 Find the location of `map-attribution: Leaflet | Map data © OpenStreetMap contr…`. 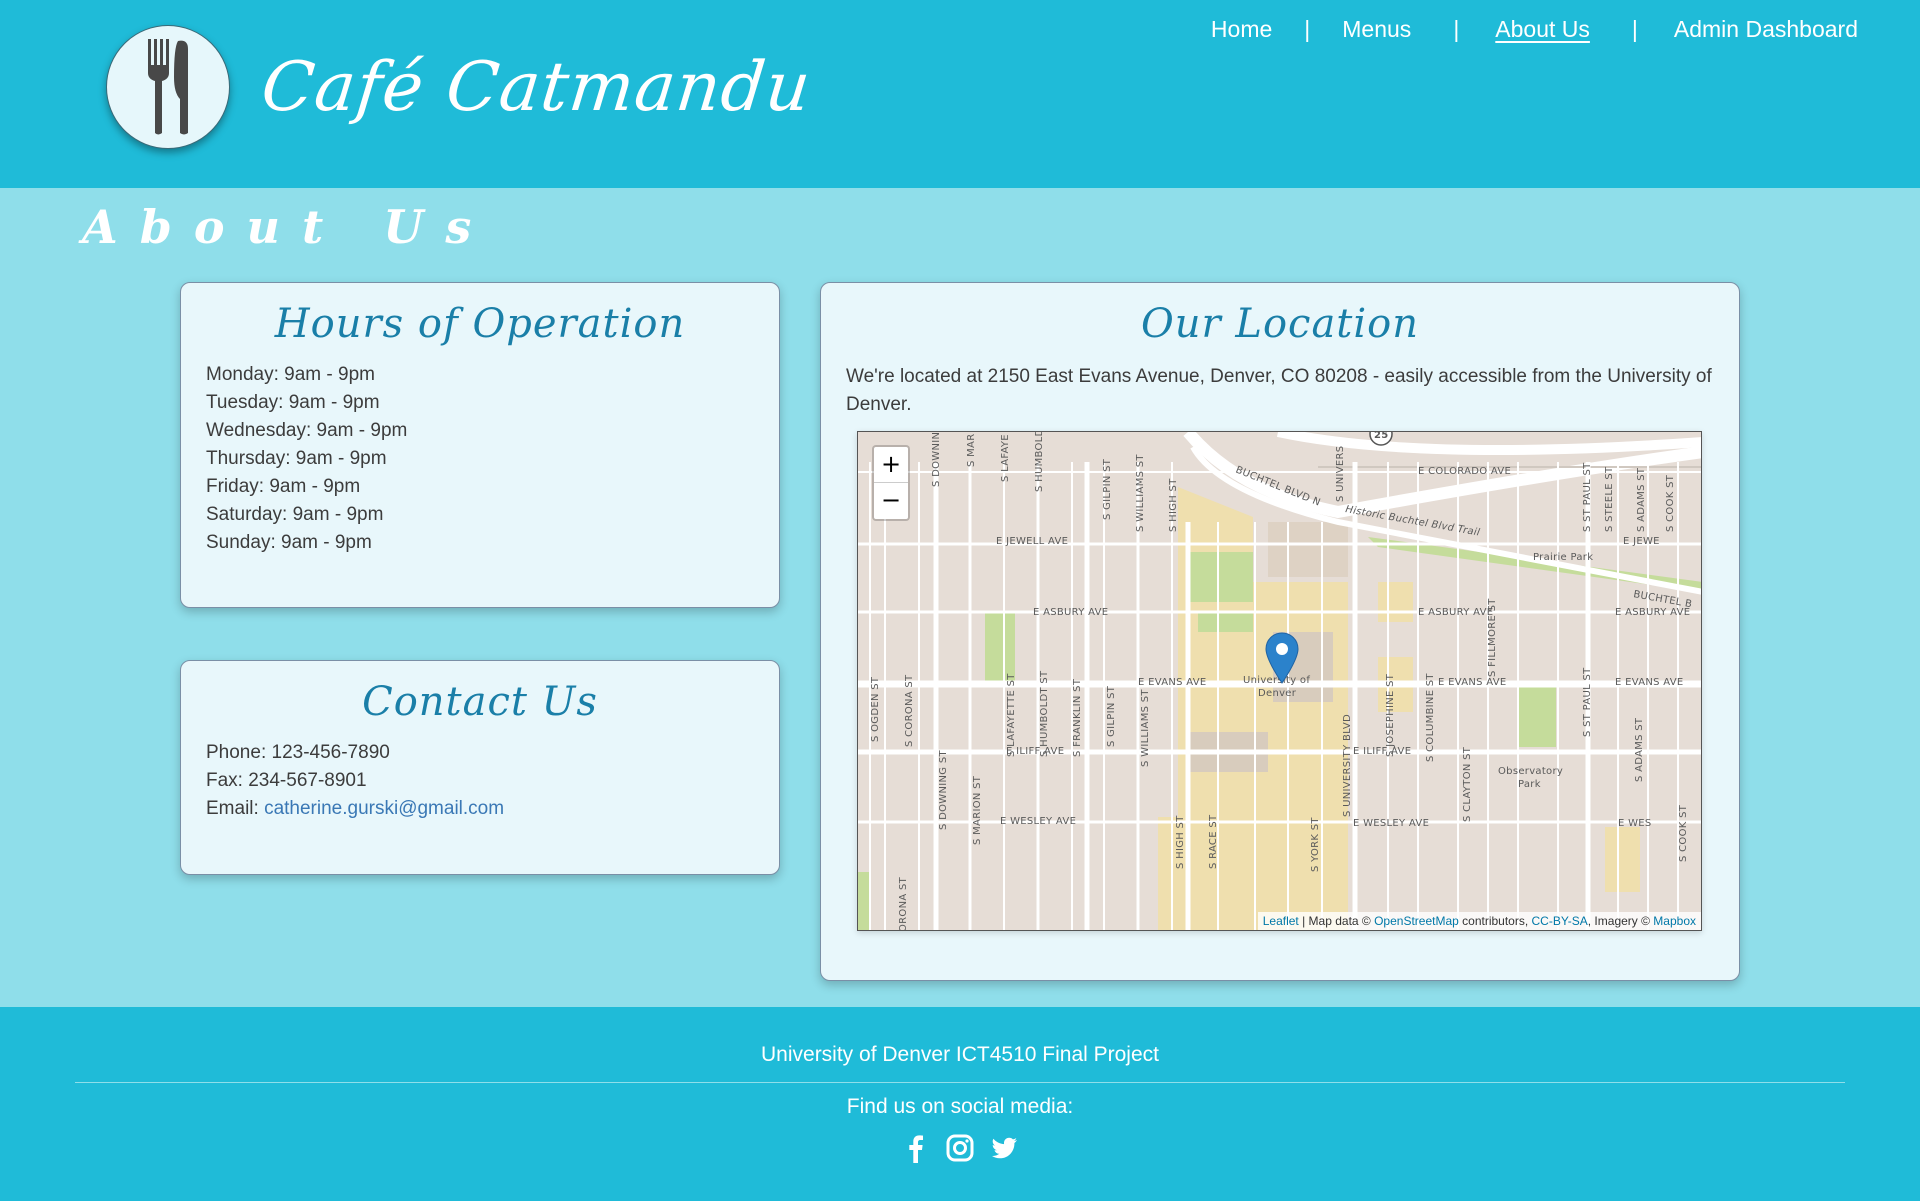

map-attribution: Leaflet | Map data © OpenStreetMap contr… is located at coordinates (1479, 921).